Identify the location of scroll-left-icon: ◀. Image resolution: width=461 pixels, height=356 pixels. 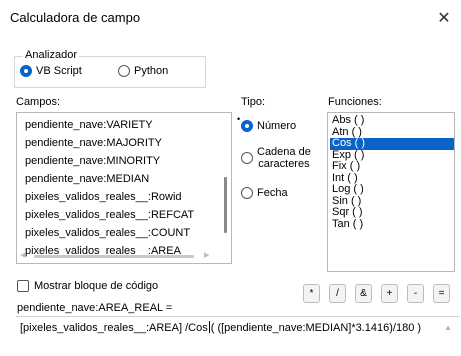
(22, 255).